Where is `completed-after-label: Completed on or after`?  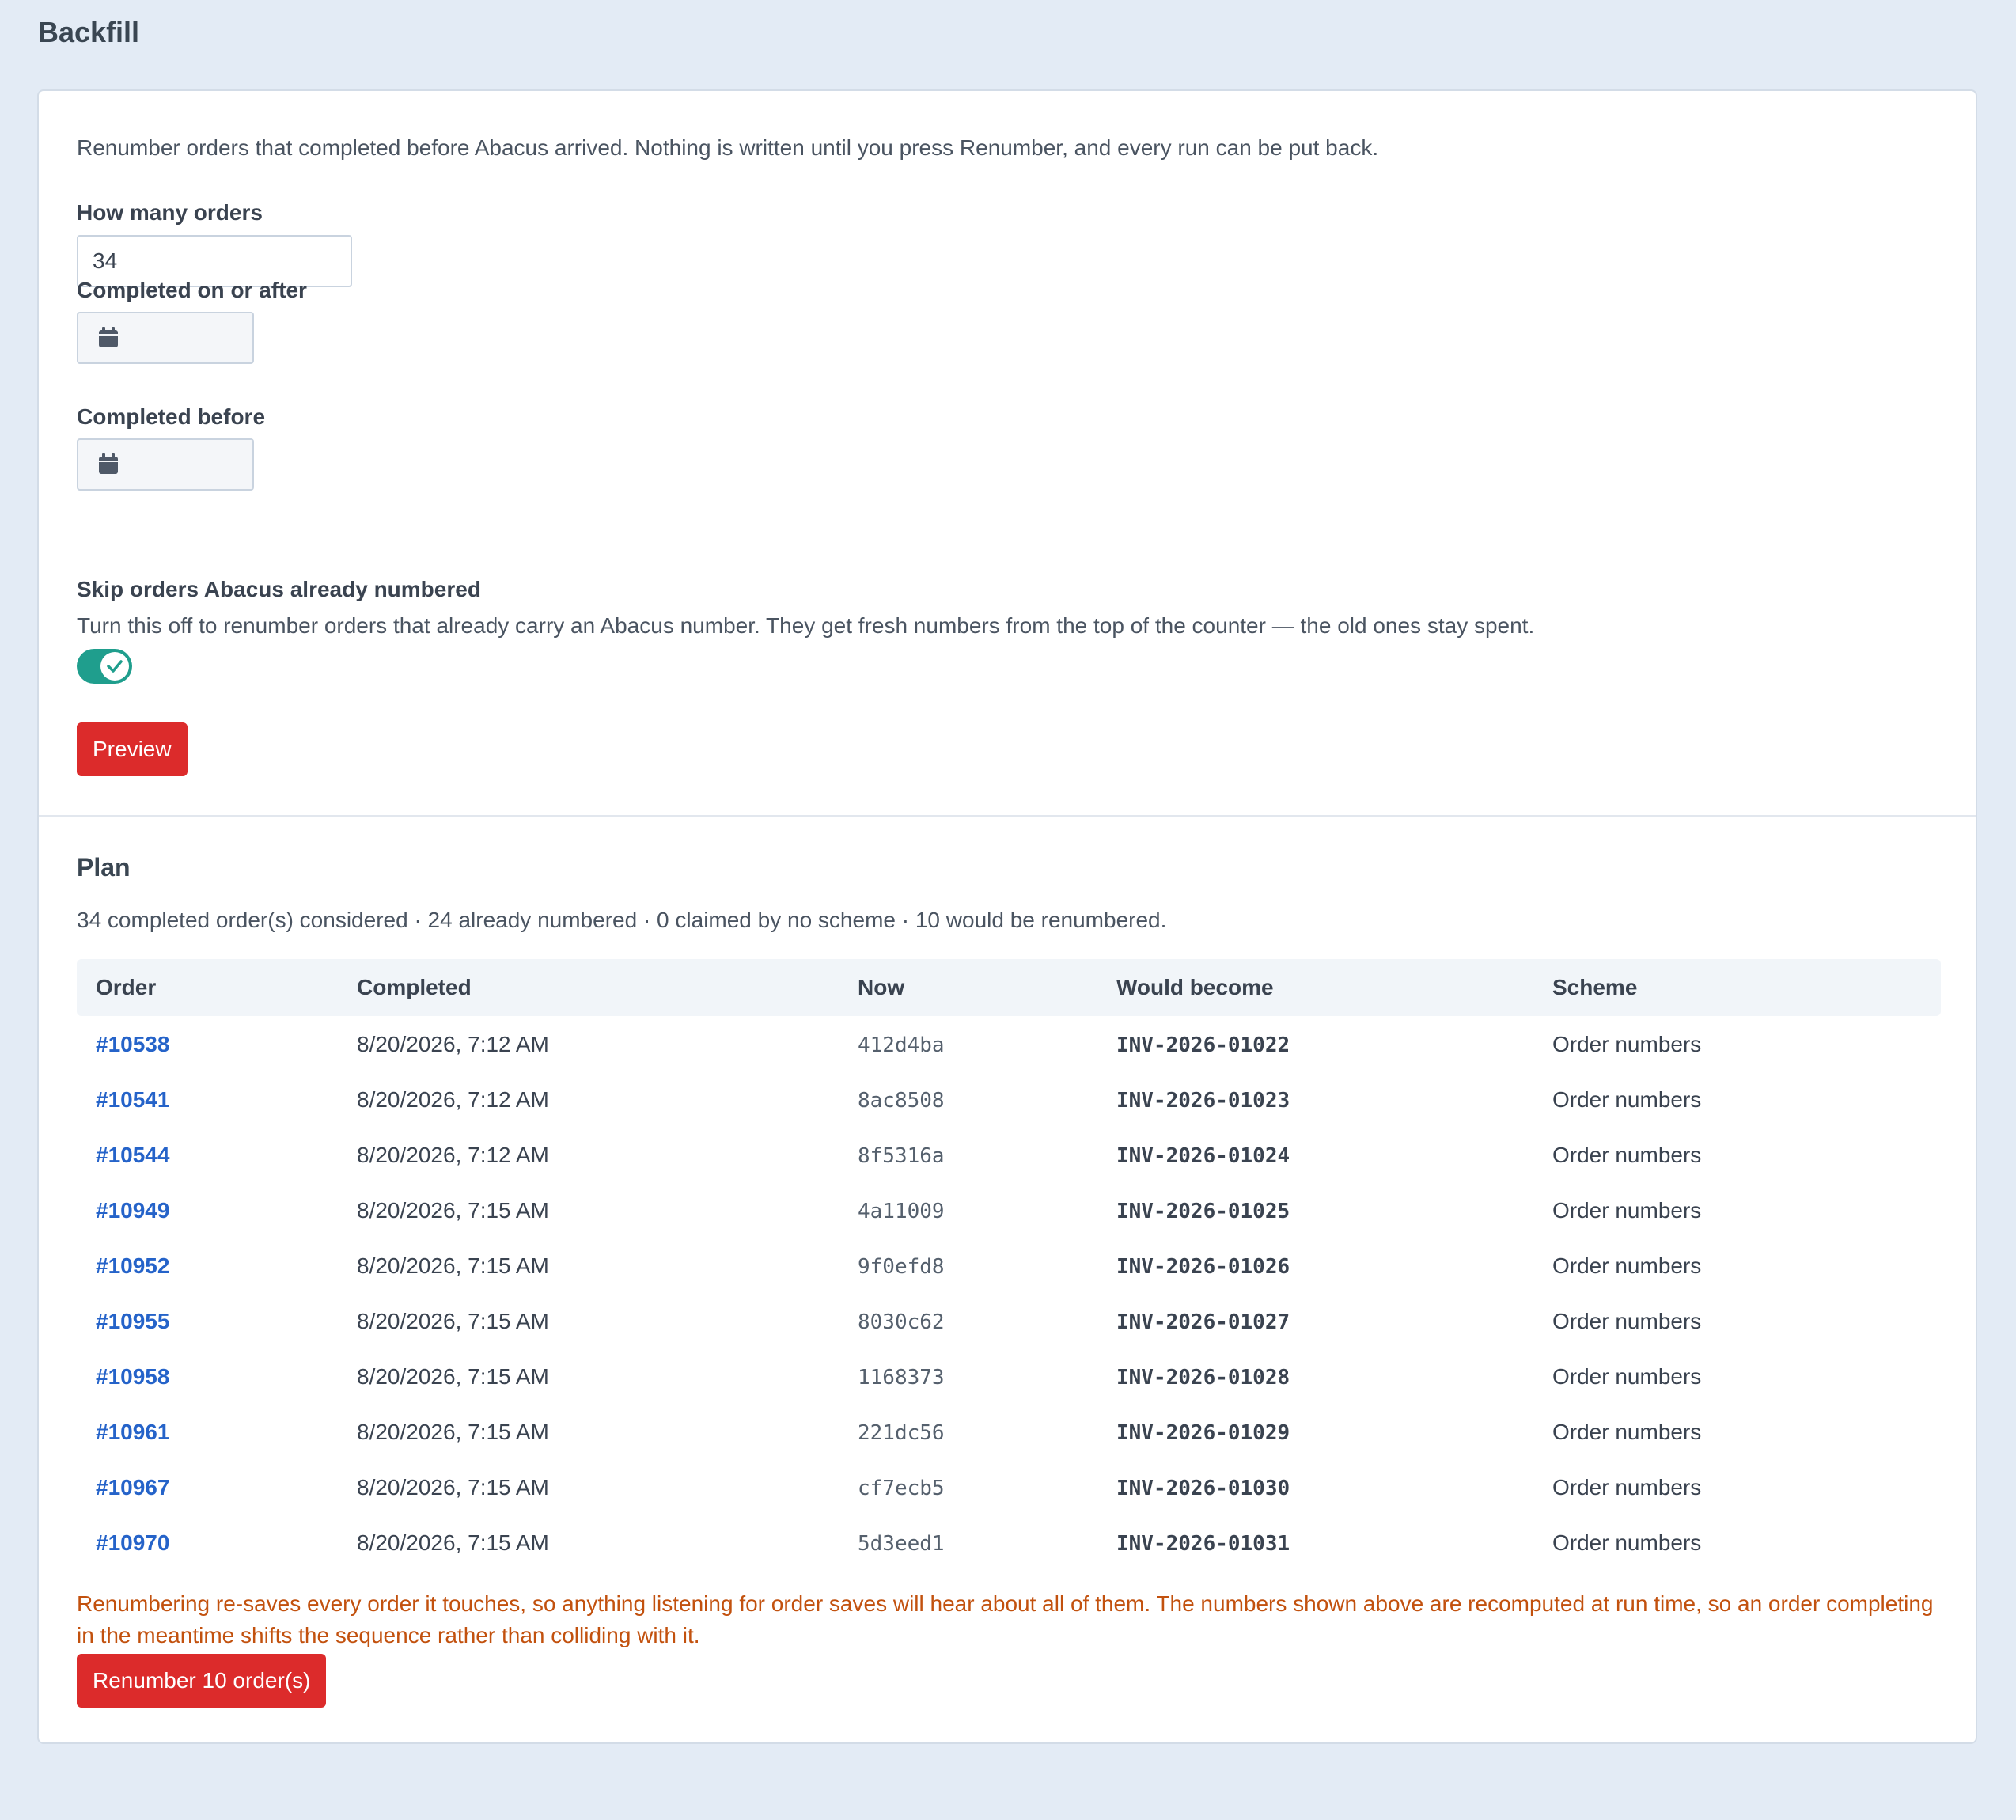 completed-after-label: Completed on or after is located at coordinates (192, 290).